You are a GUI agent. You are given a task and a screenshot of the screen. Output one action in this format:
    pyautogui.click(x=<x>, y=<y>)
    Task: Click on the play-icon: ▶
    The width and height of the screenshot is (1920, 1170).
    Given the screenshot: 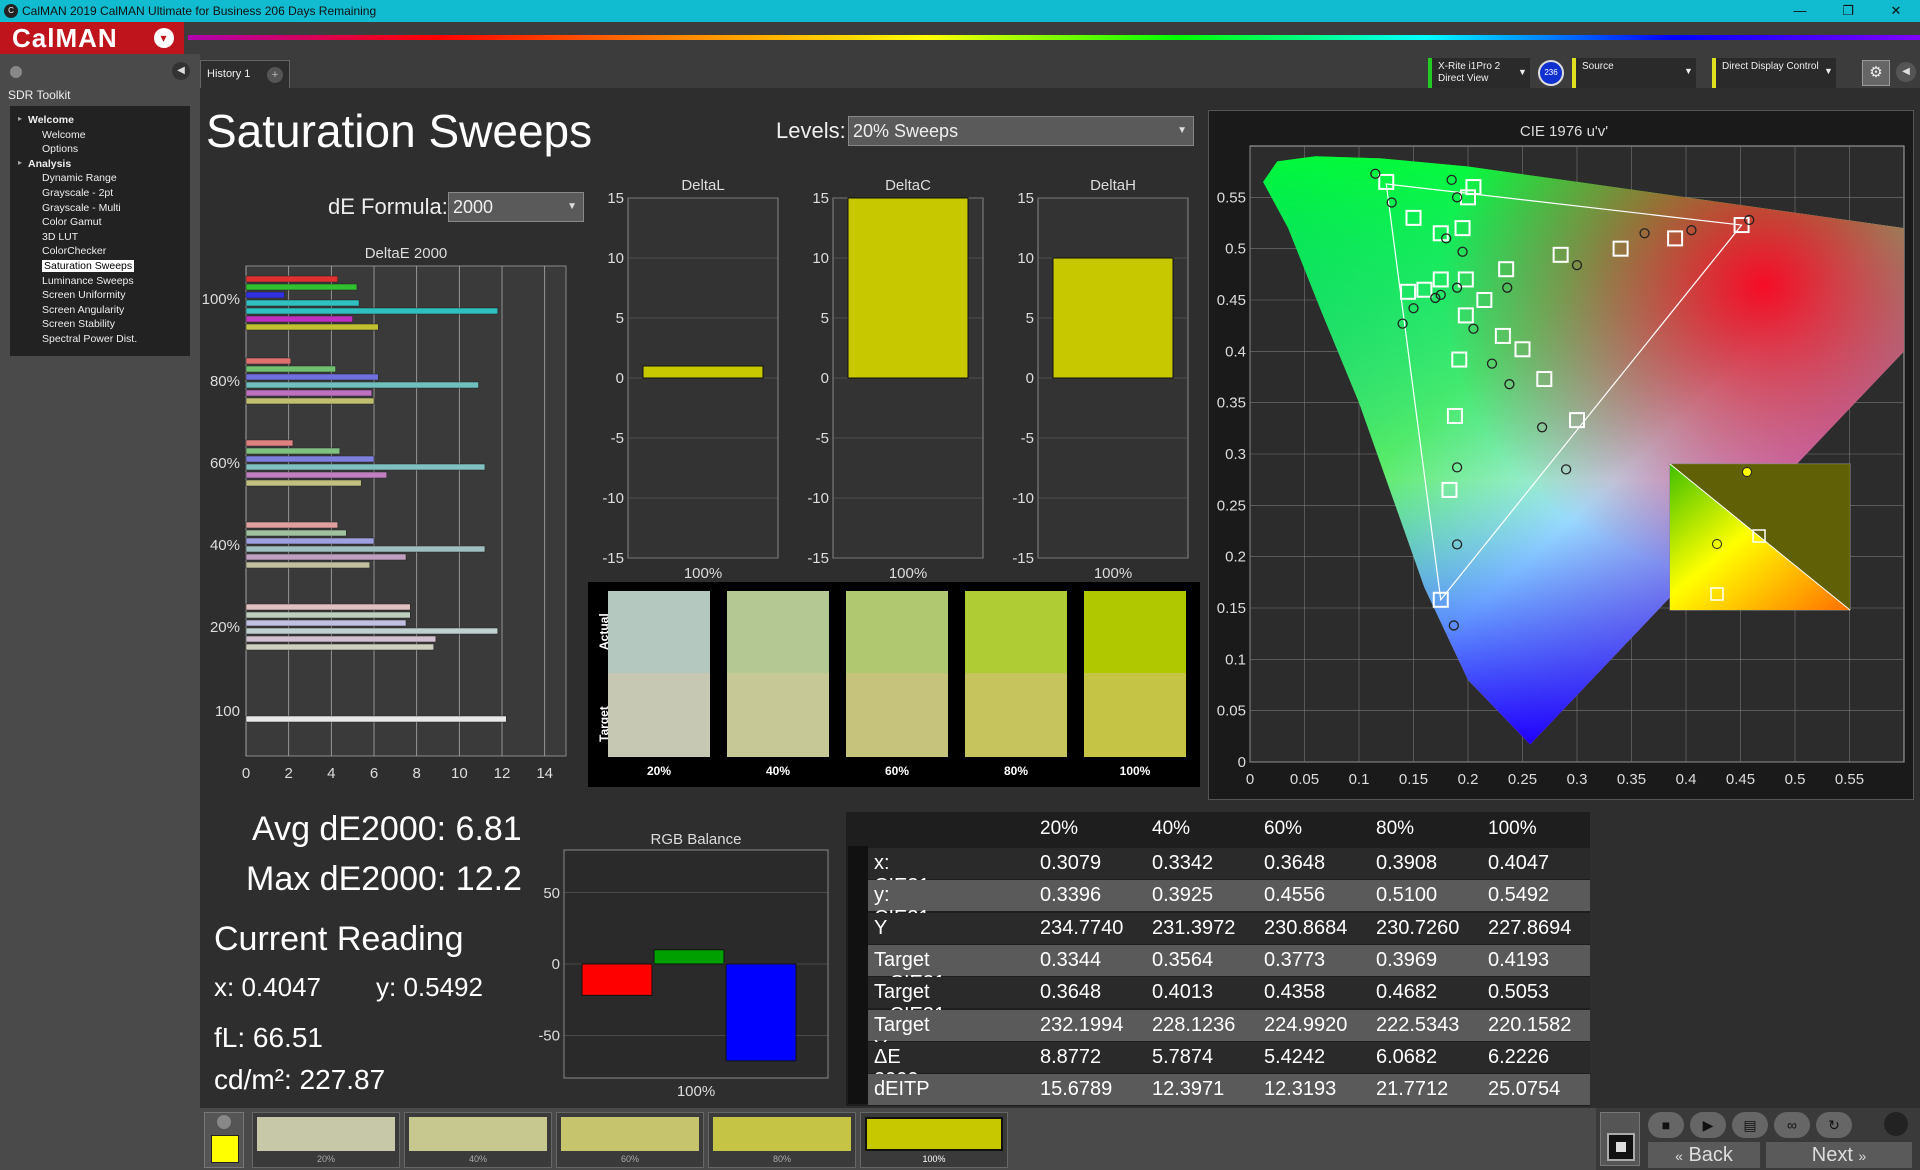 What is the action you would take?
    pyautogui.click(x=1708, y=1125)
    